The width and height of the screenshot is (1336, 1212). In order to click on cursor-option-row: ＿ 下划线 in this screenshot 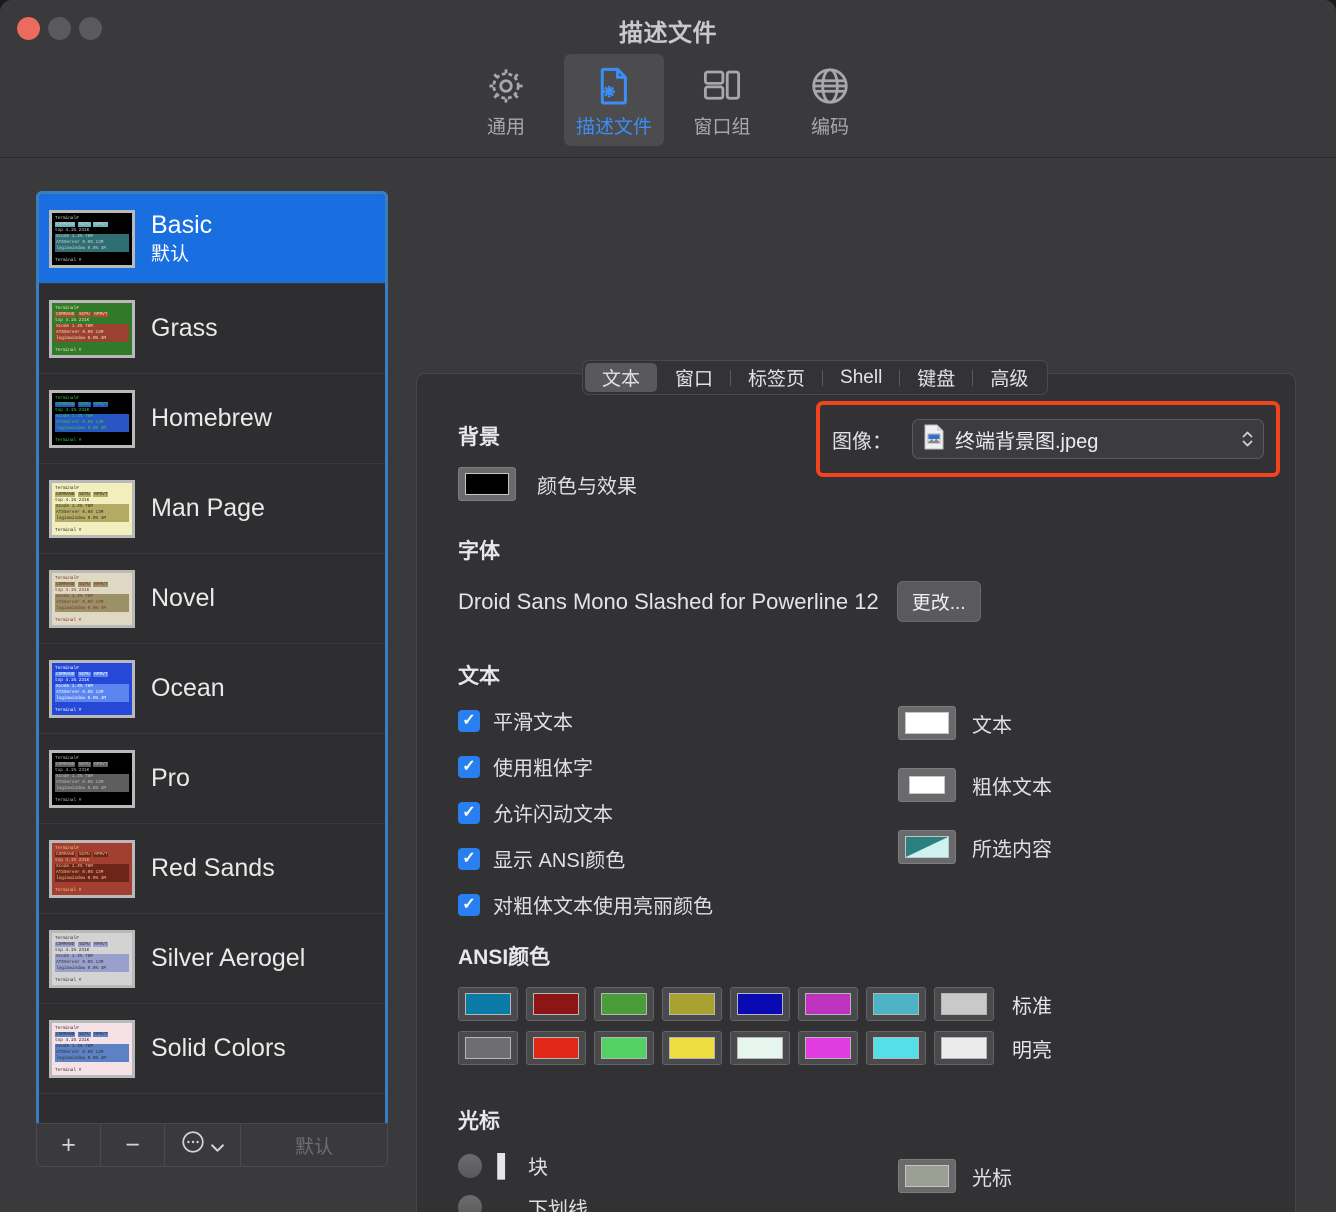, I will do `click(862, 1201)`.